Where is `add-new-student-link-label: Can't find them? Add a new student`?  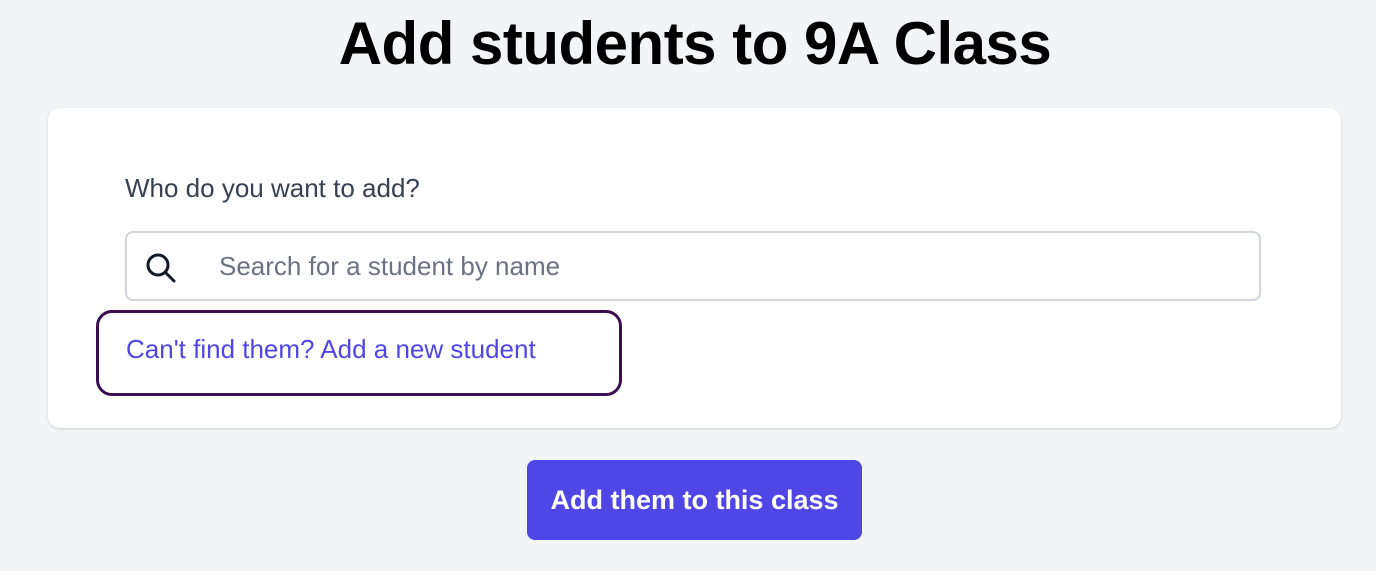 add-new-student-link-label: Can't find them? Add a new student is located at coordinates (331, 349).